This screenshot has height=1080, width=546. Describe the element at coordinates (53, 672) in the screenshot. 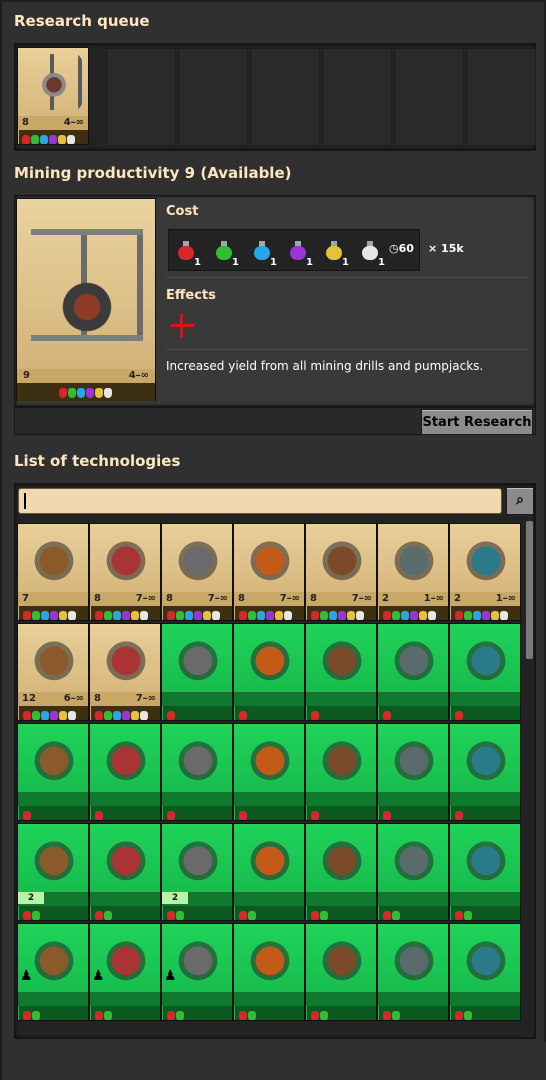

I see `technology-tile: 12 6–∞` at that location.